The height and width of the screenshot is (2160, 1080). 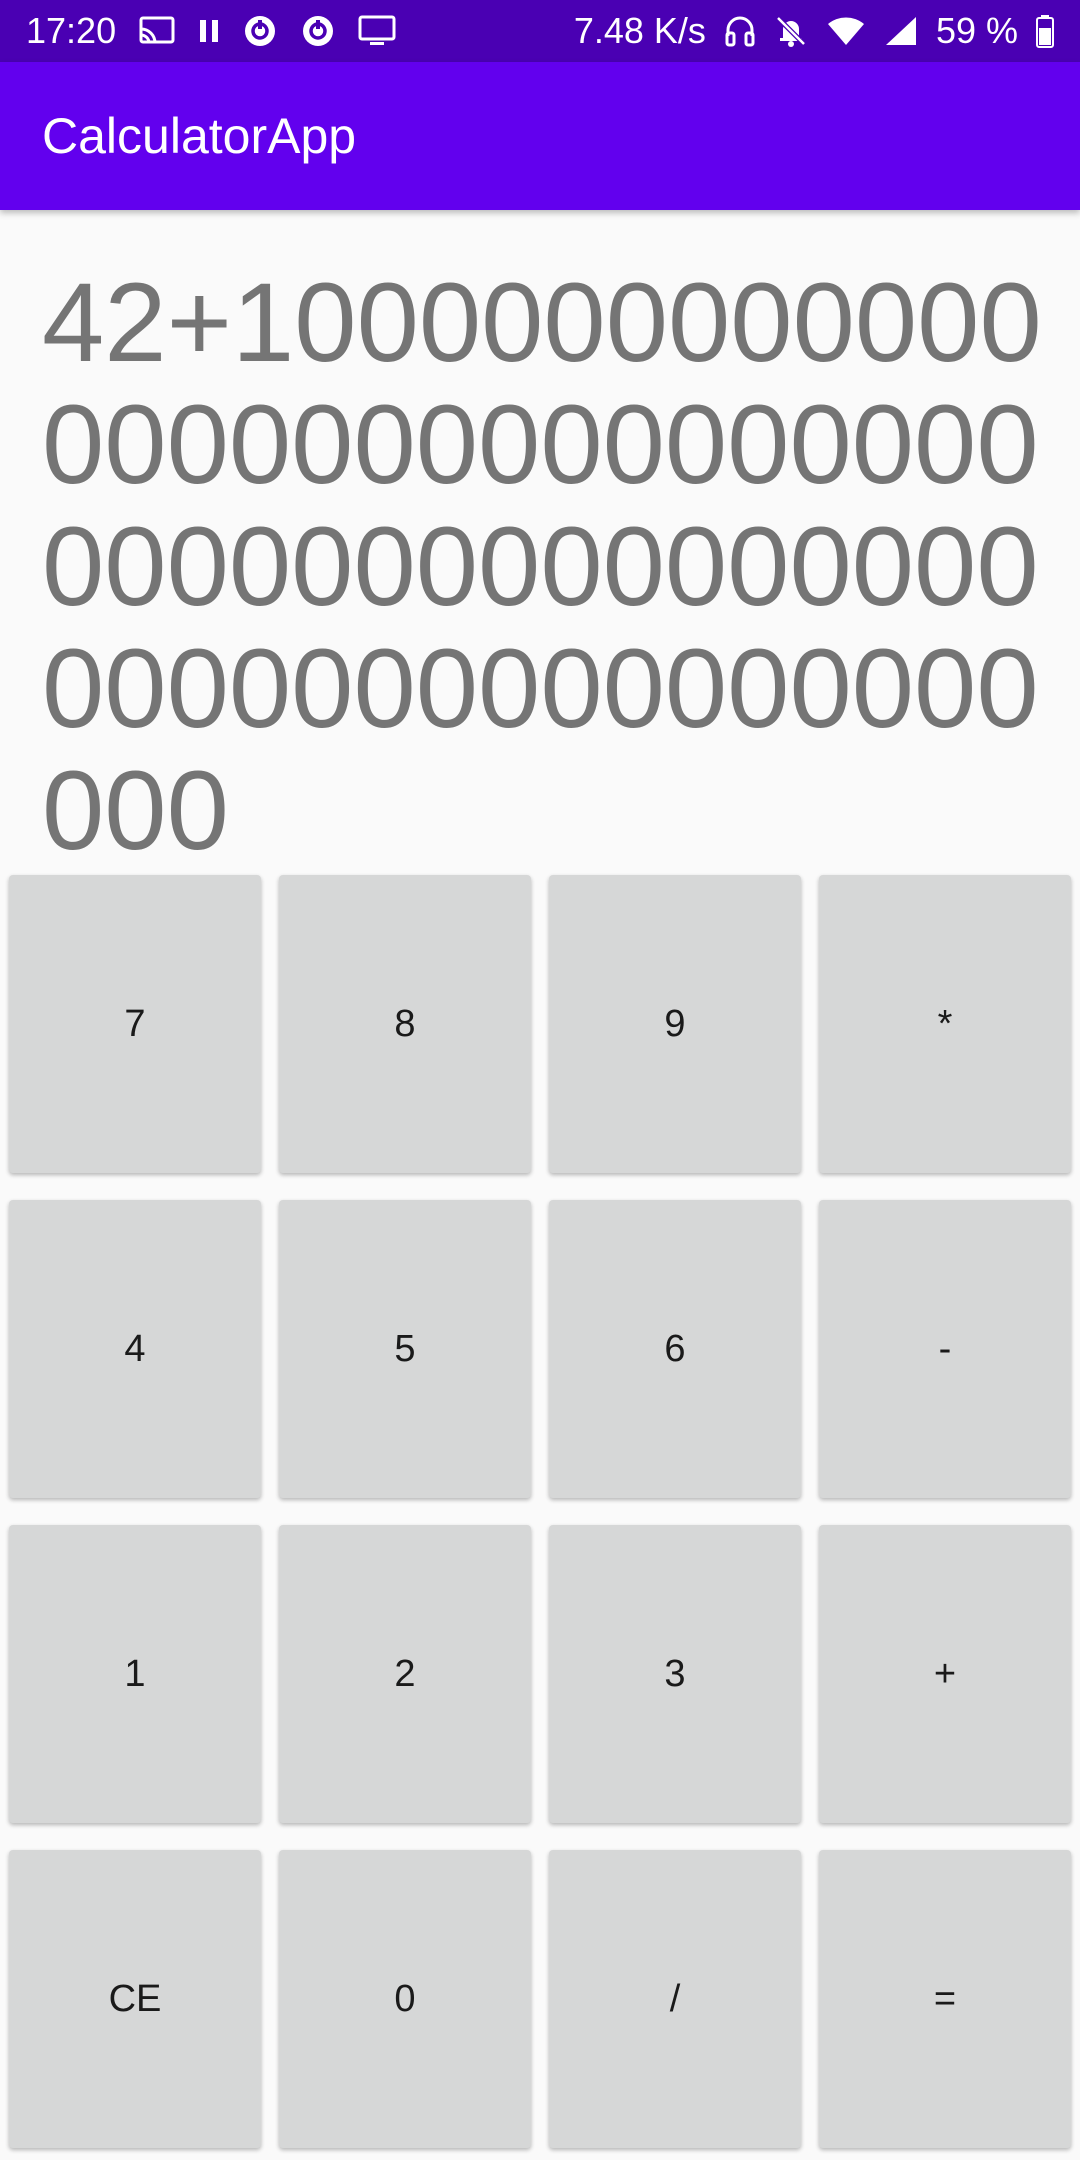 I want to click on battery-percent: 59 %, so click(x=976, y=30).